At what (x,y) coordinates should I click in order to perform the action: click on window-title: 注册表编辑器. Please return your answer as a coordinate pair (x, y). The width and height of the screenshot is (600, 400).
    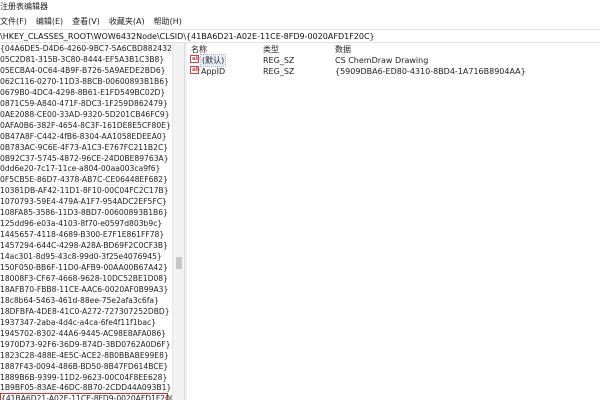
    Looking at the image, I should click on (24, 6).